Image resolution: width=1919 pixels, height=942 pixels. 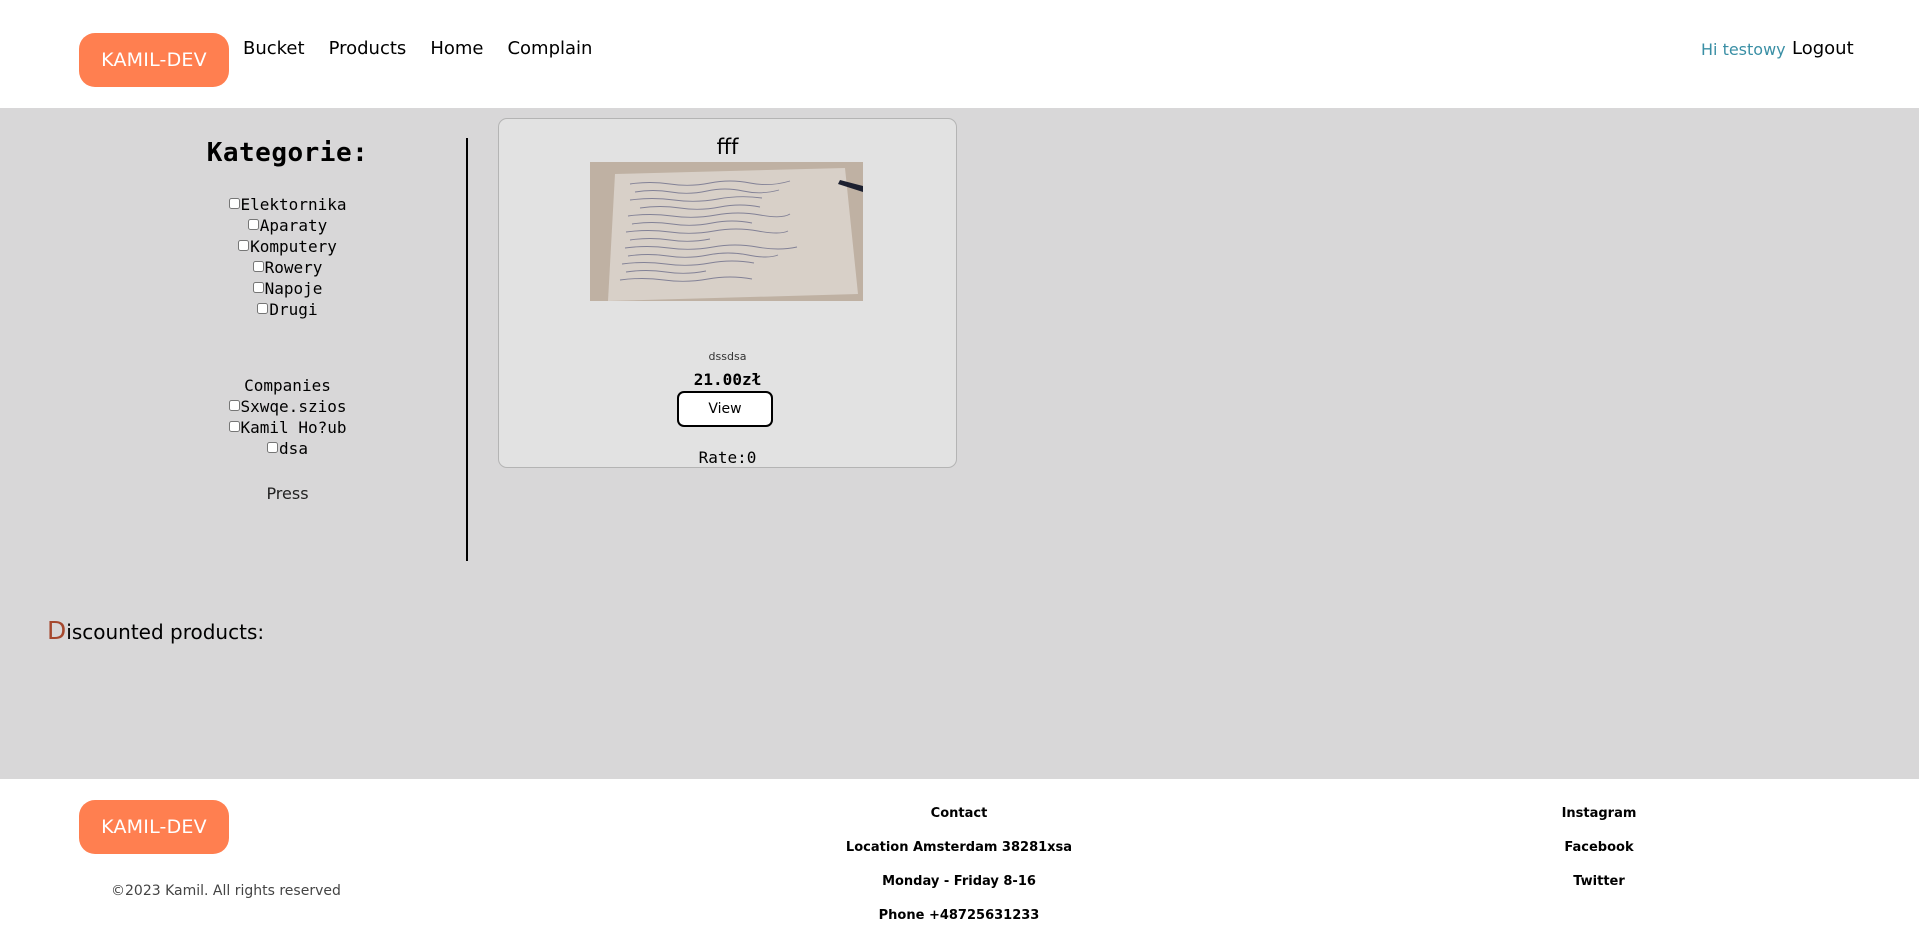 What do you see at coordinates (368, 48) in the screenshot?
I see `nav-products: Products` at bounding box center [368, 48].